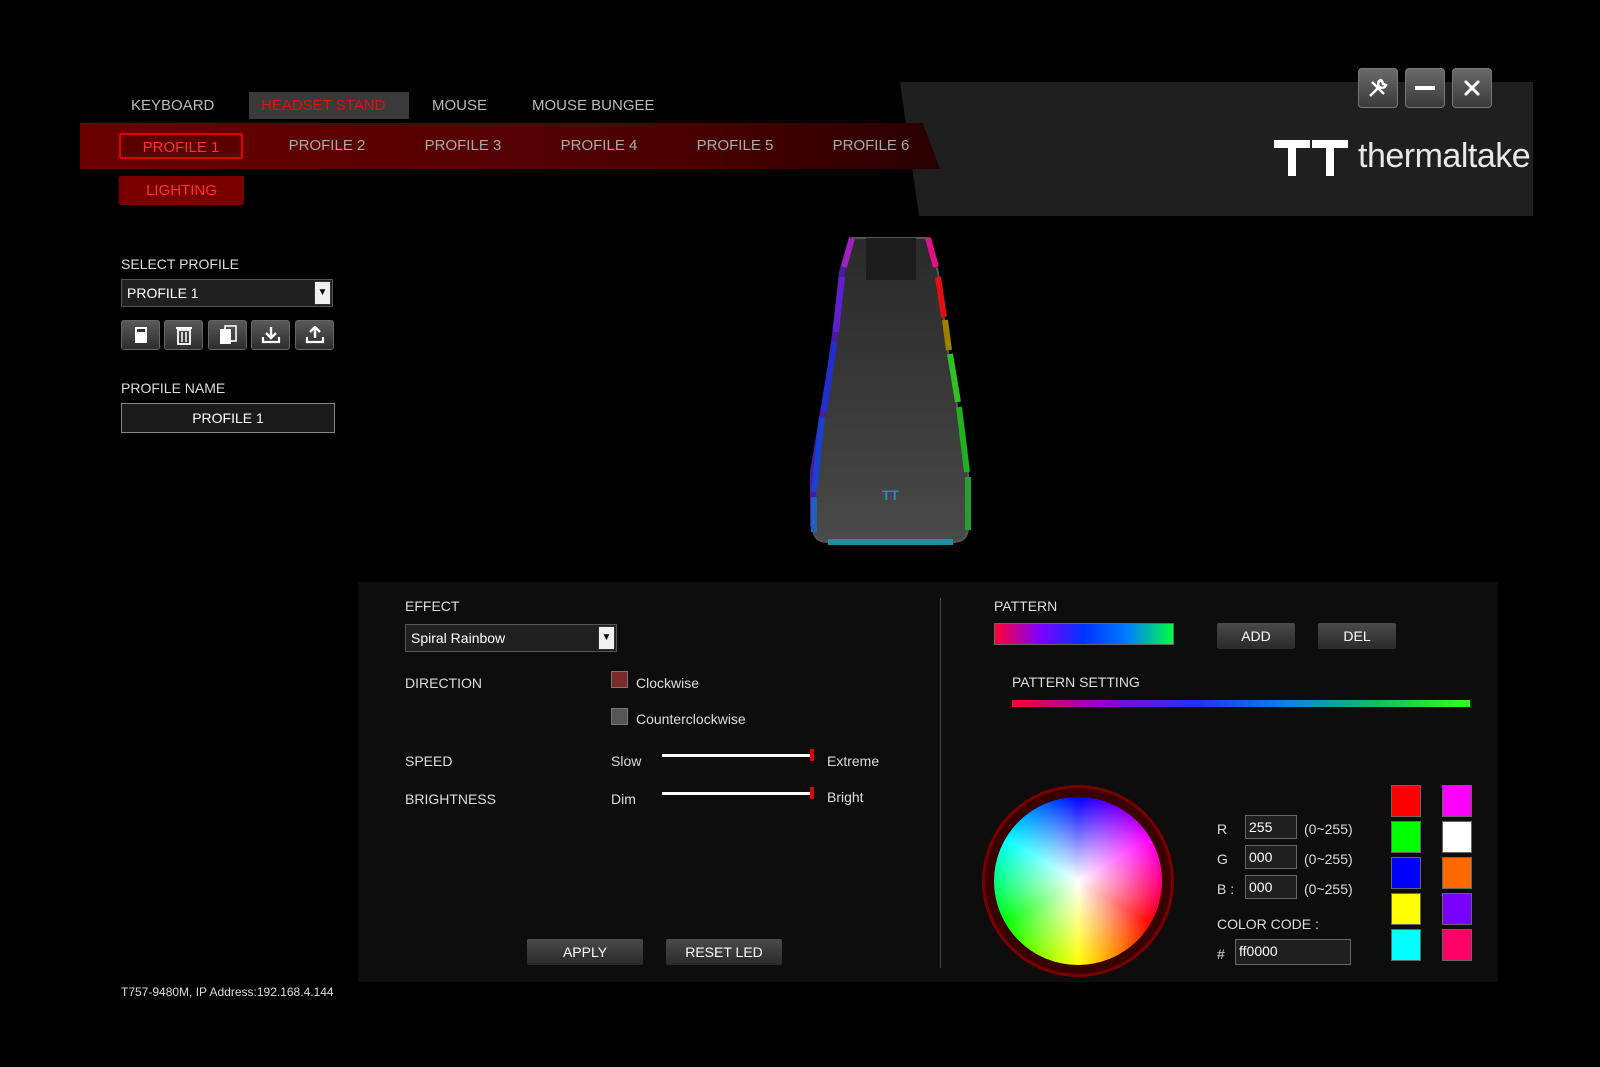 The width and height of the screenshot is (1600, 1067). Describe the element at coordinates (1222, 829) in the screenshot. I see `r-label: R` at that location.